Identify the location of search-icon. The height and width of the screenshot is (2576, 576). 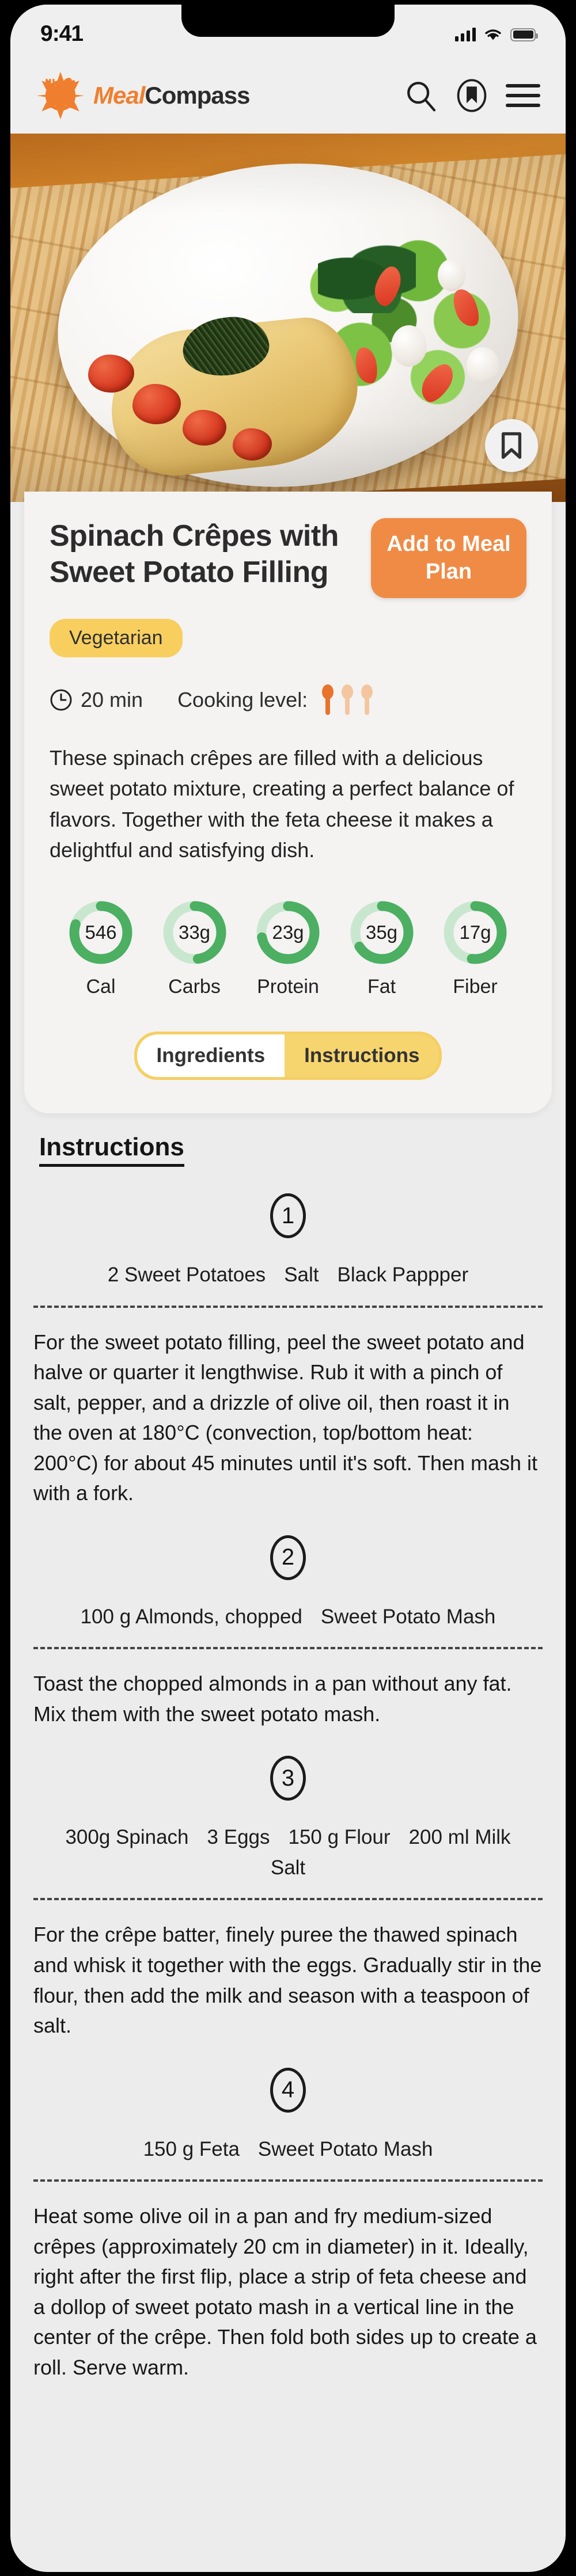
(421, 96).